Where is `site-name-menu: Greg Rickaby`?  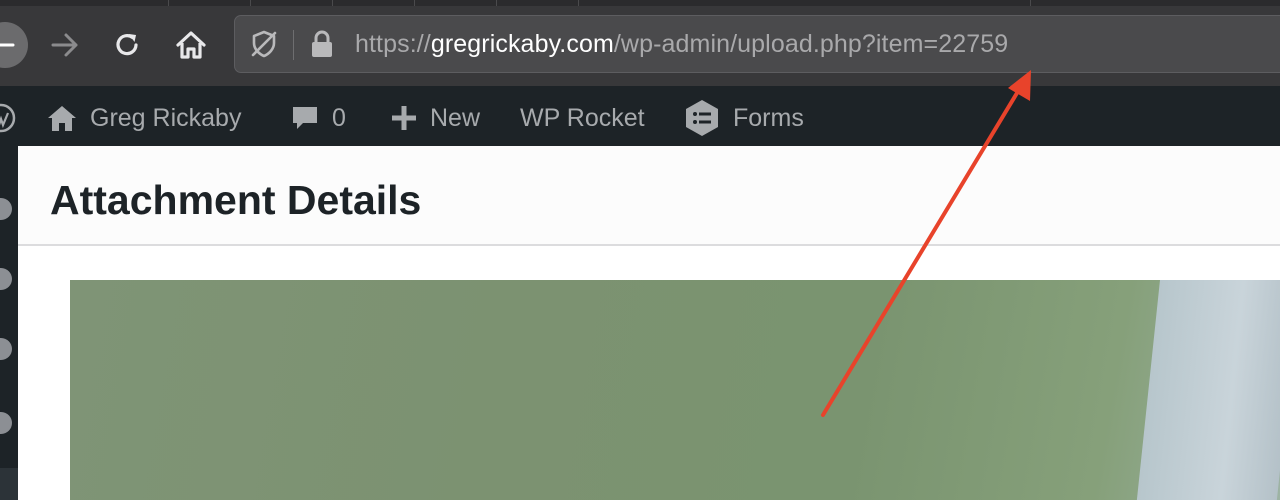 site-name-menu: Greg Rickaby is located at coordinates (143, 118).